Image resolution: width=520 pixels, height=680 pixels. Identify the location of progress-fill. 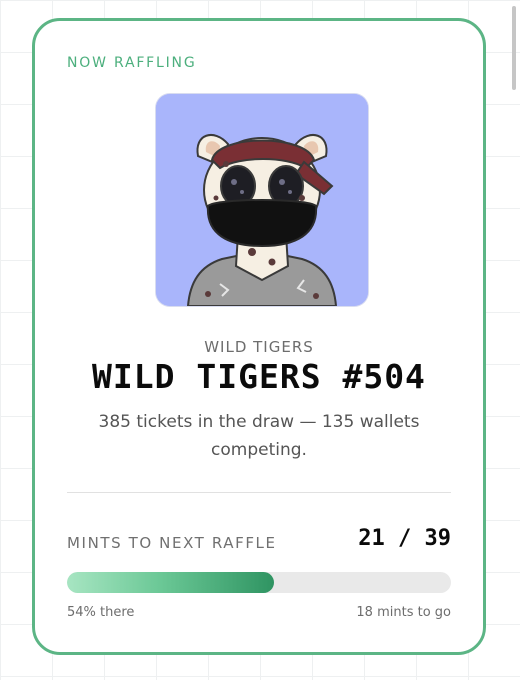
(171, 582).